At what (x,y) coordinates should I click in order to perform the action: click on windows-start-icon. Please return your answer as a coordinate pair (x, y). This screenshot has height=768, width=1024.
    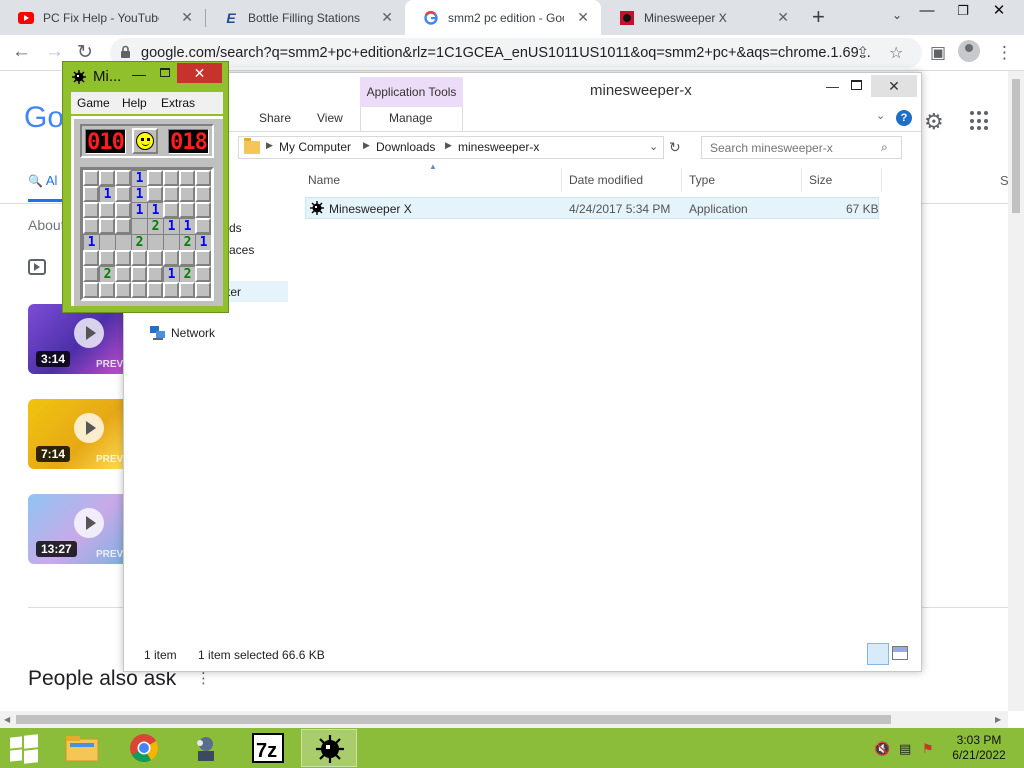
    Looking at the image, I should click on (24, 749).